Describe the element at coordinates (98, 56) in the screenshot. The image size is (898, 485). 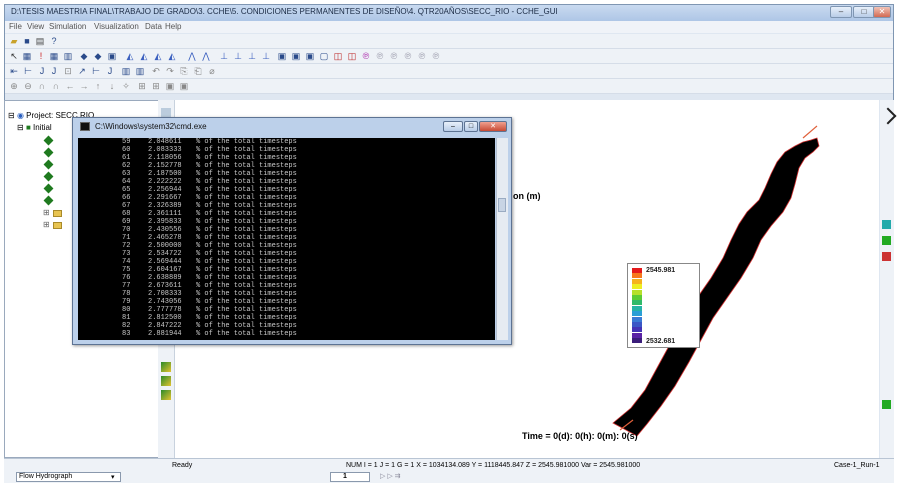
I see `node2-icon: ◆` at that location.